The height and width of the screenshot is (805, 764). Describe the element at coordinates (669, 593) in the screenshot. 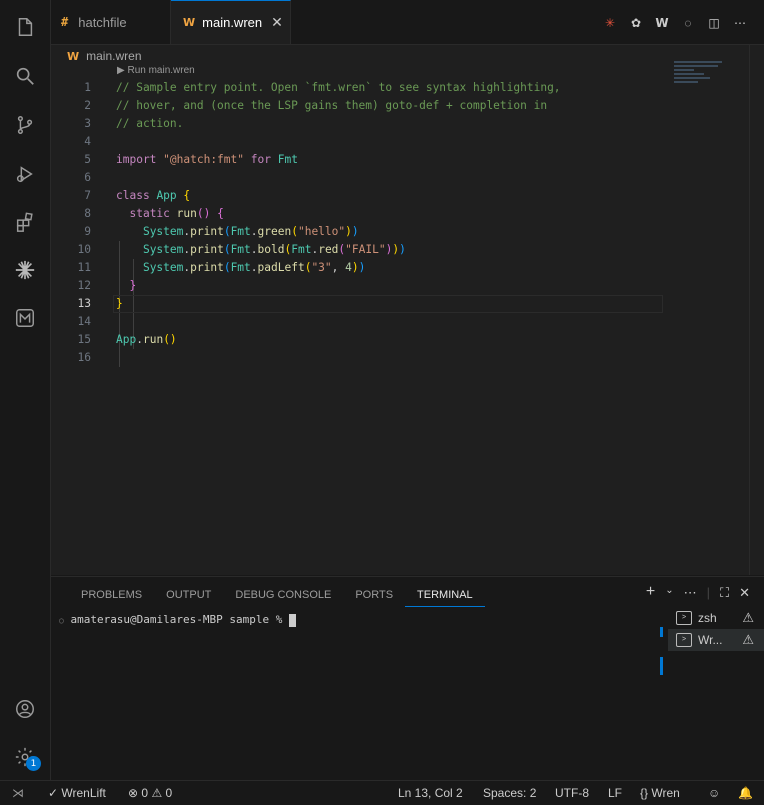

I see `chevron-down-icon: ⌄` at that location.